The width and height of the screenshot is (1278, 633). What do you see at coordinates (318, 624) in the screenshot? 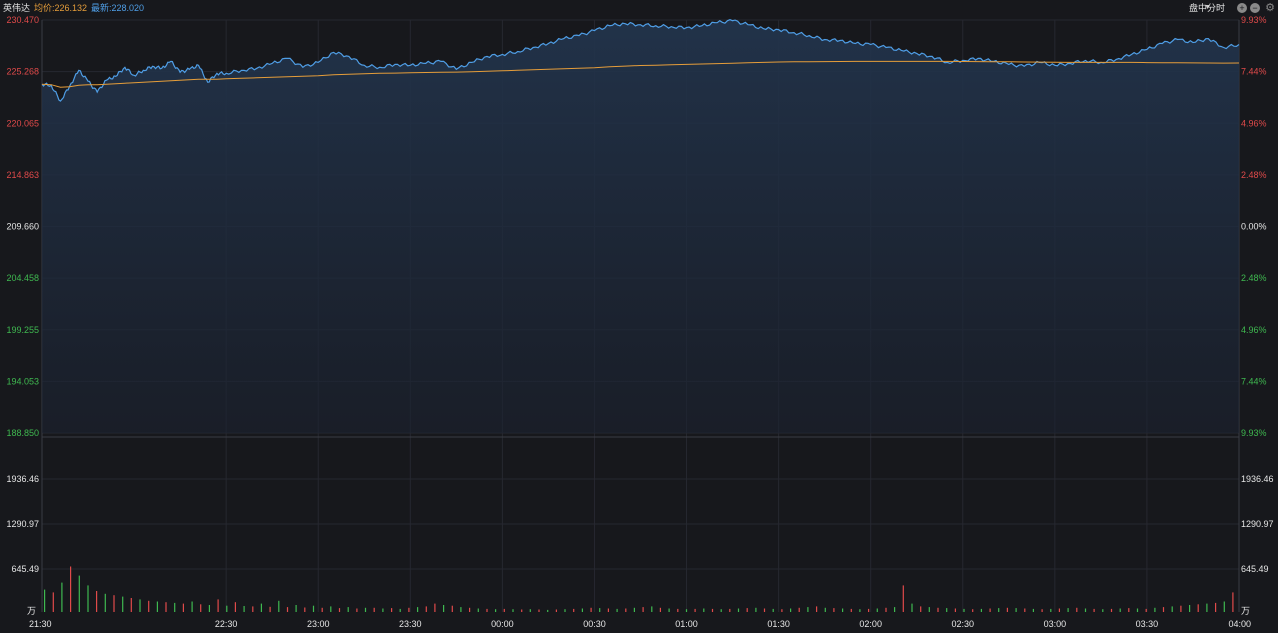
I see `time-tick-label: 23:00` at bounding box center [318, 624].